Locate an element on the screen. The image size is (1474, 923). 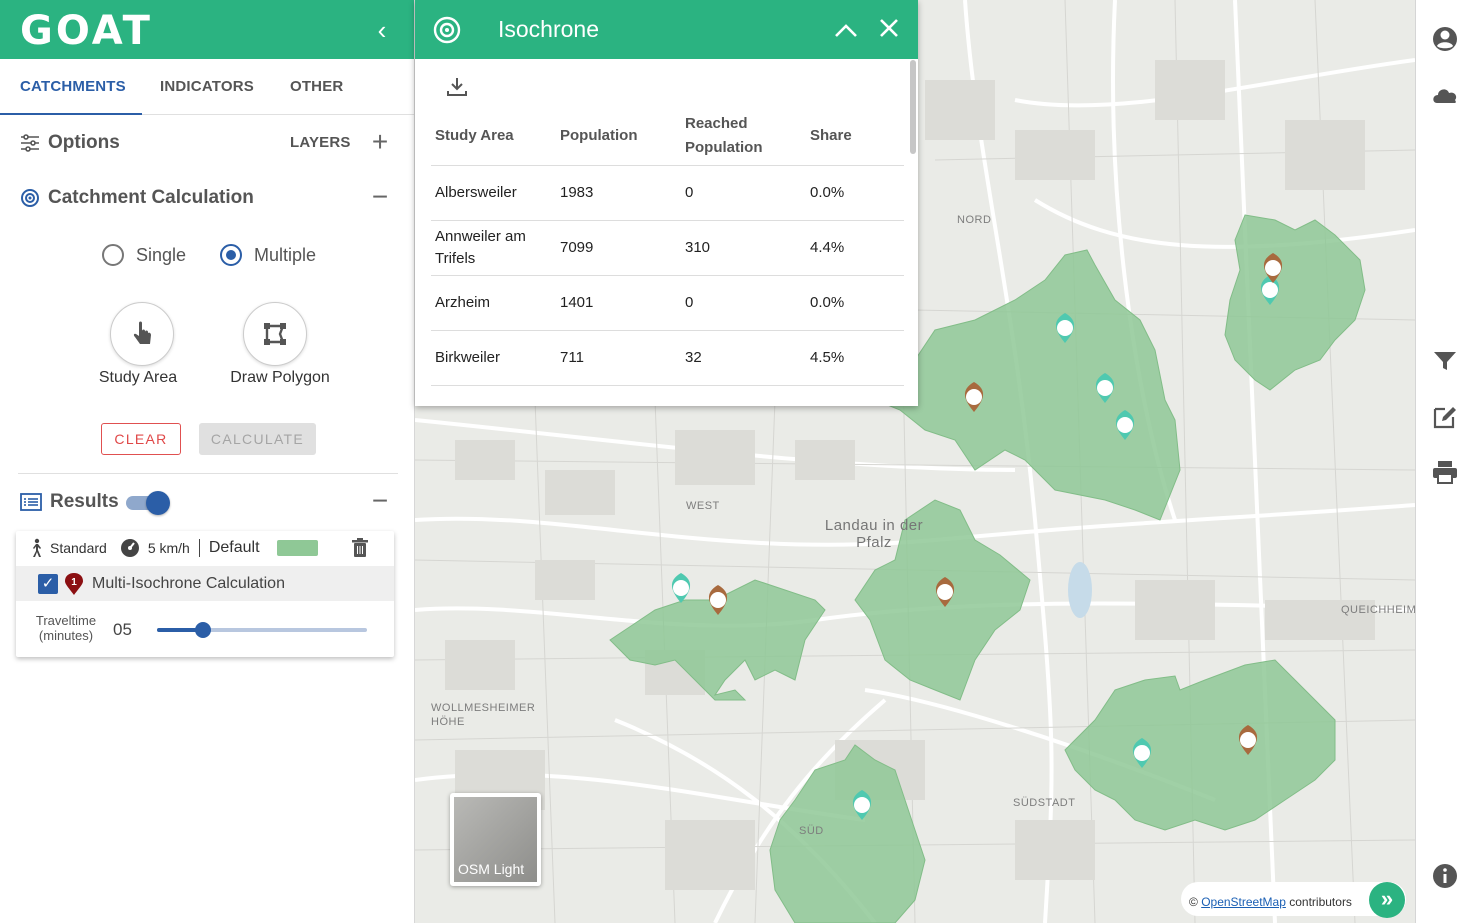
traveltime-label-line1: Traveltime is located at coordinates (66, 620).